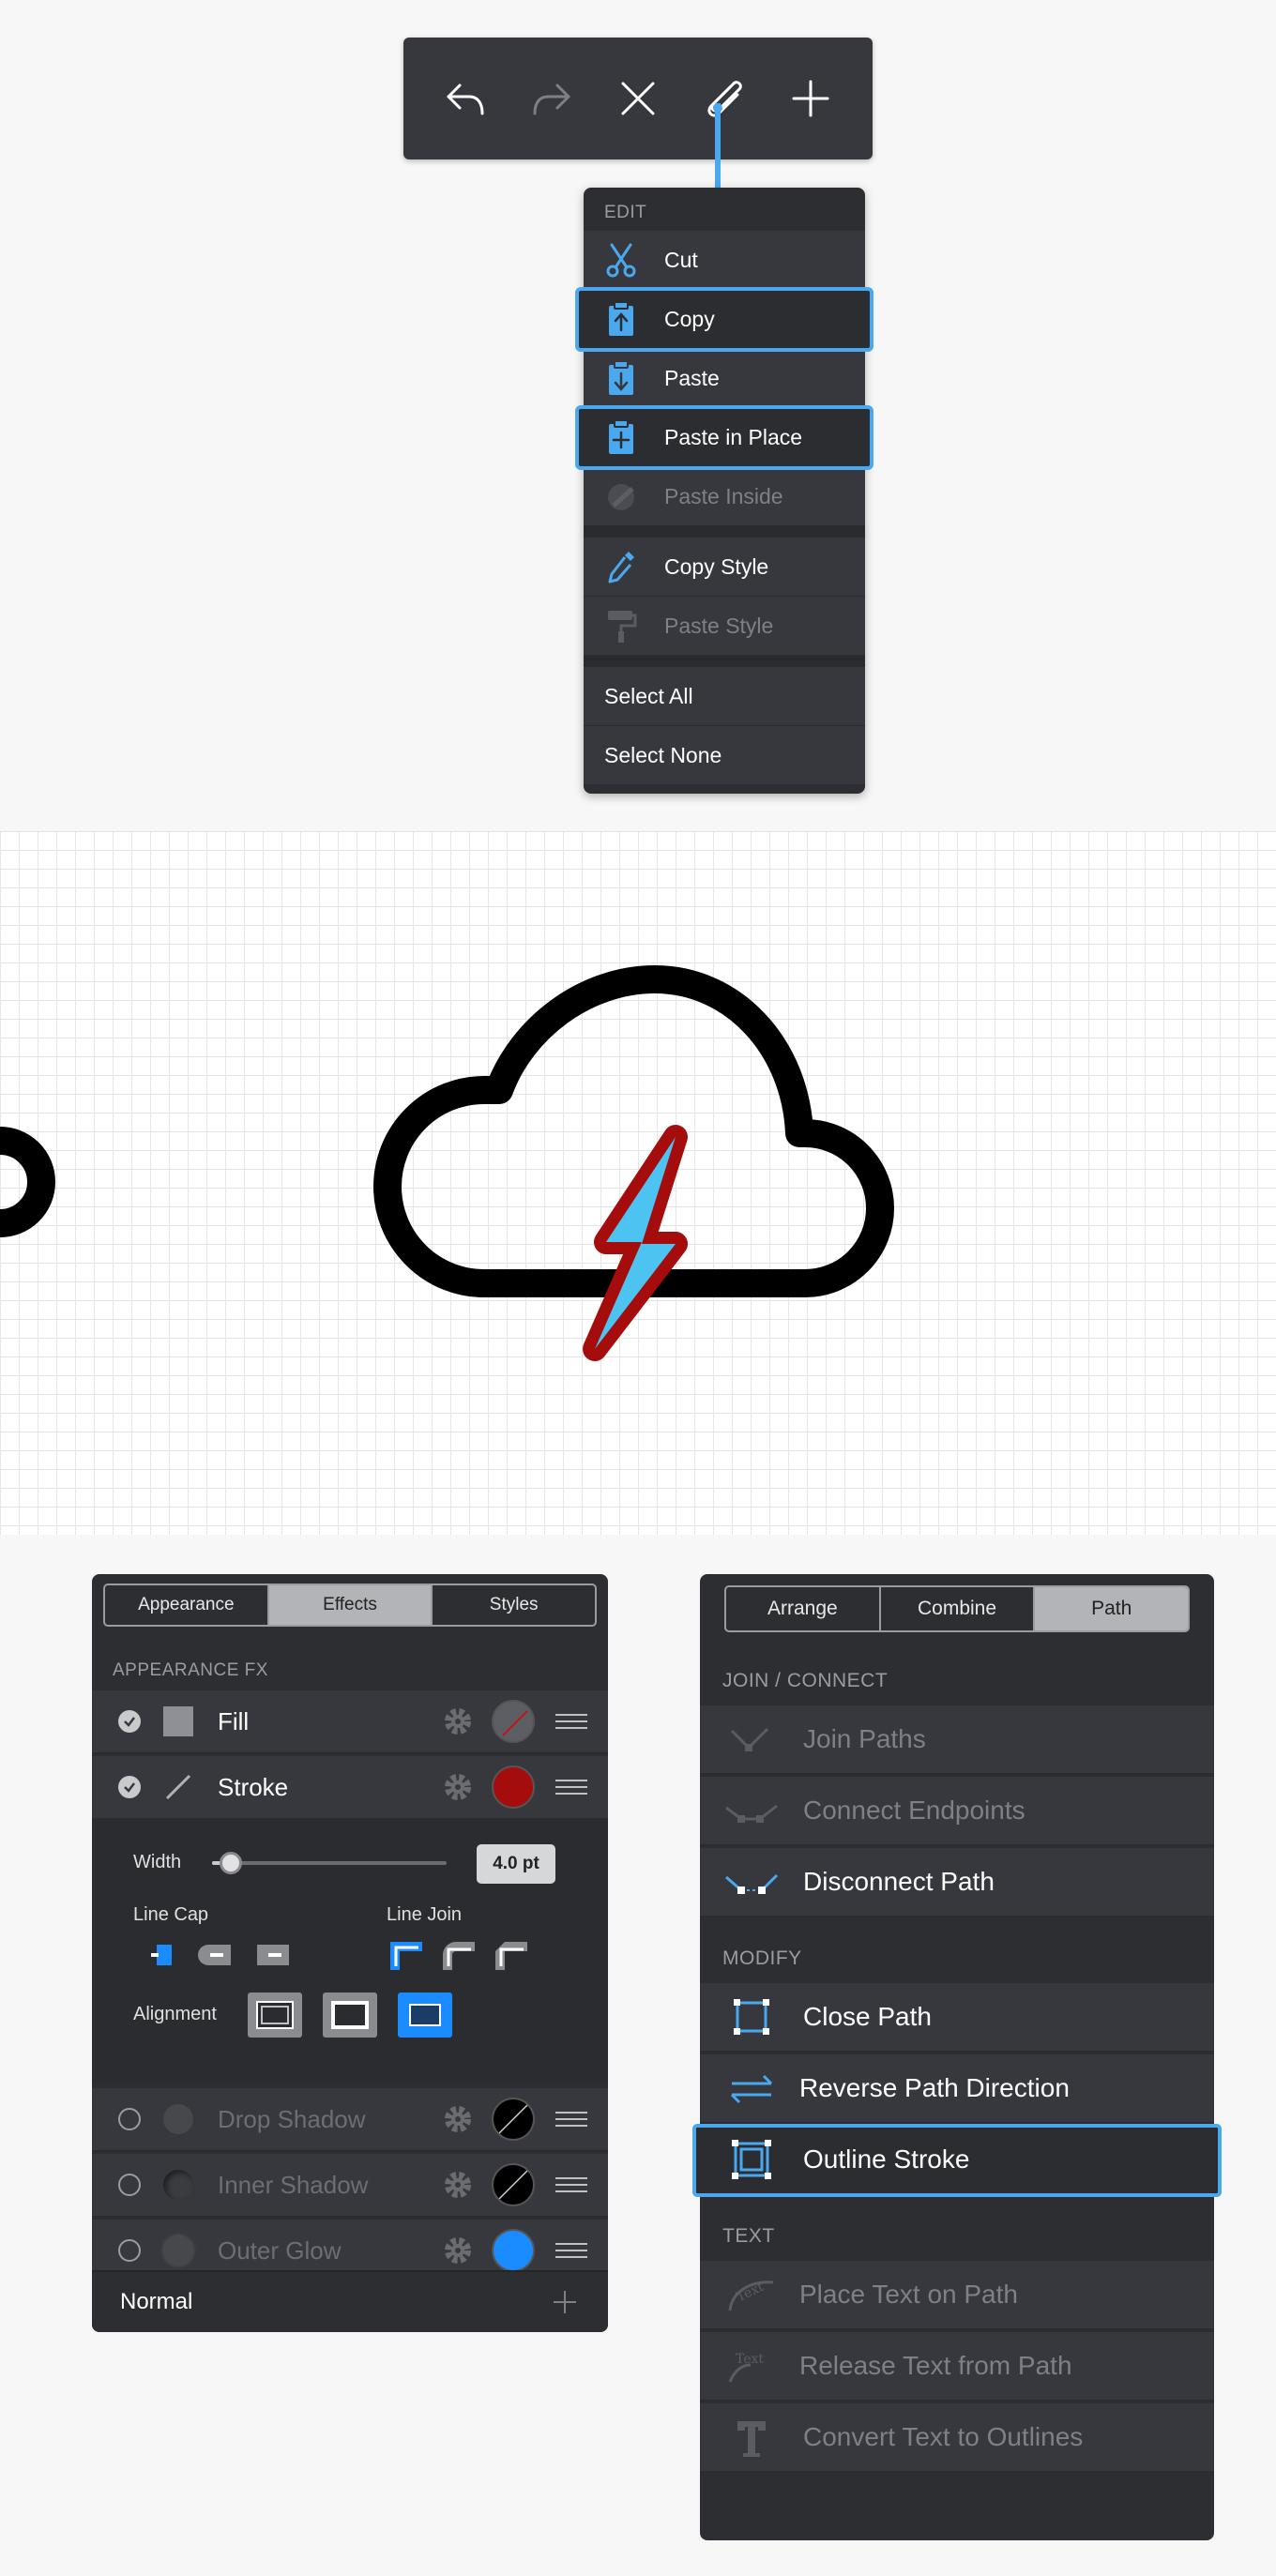 Image resolution: width=1276 pixels, height=2576 pixels. What do you see at coordinates (762, 1958) in the screenshot?
I see `section-modify: MODIFY` at bounding box center [762, 1958].